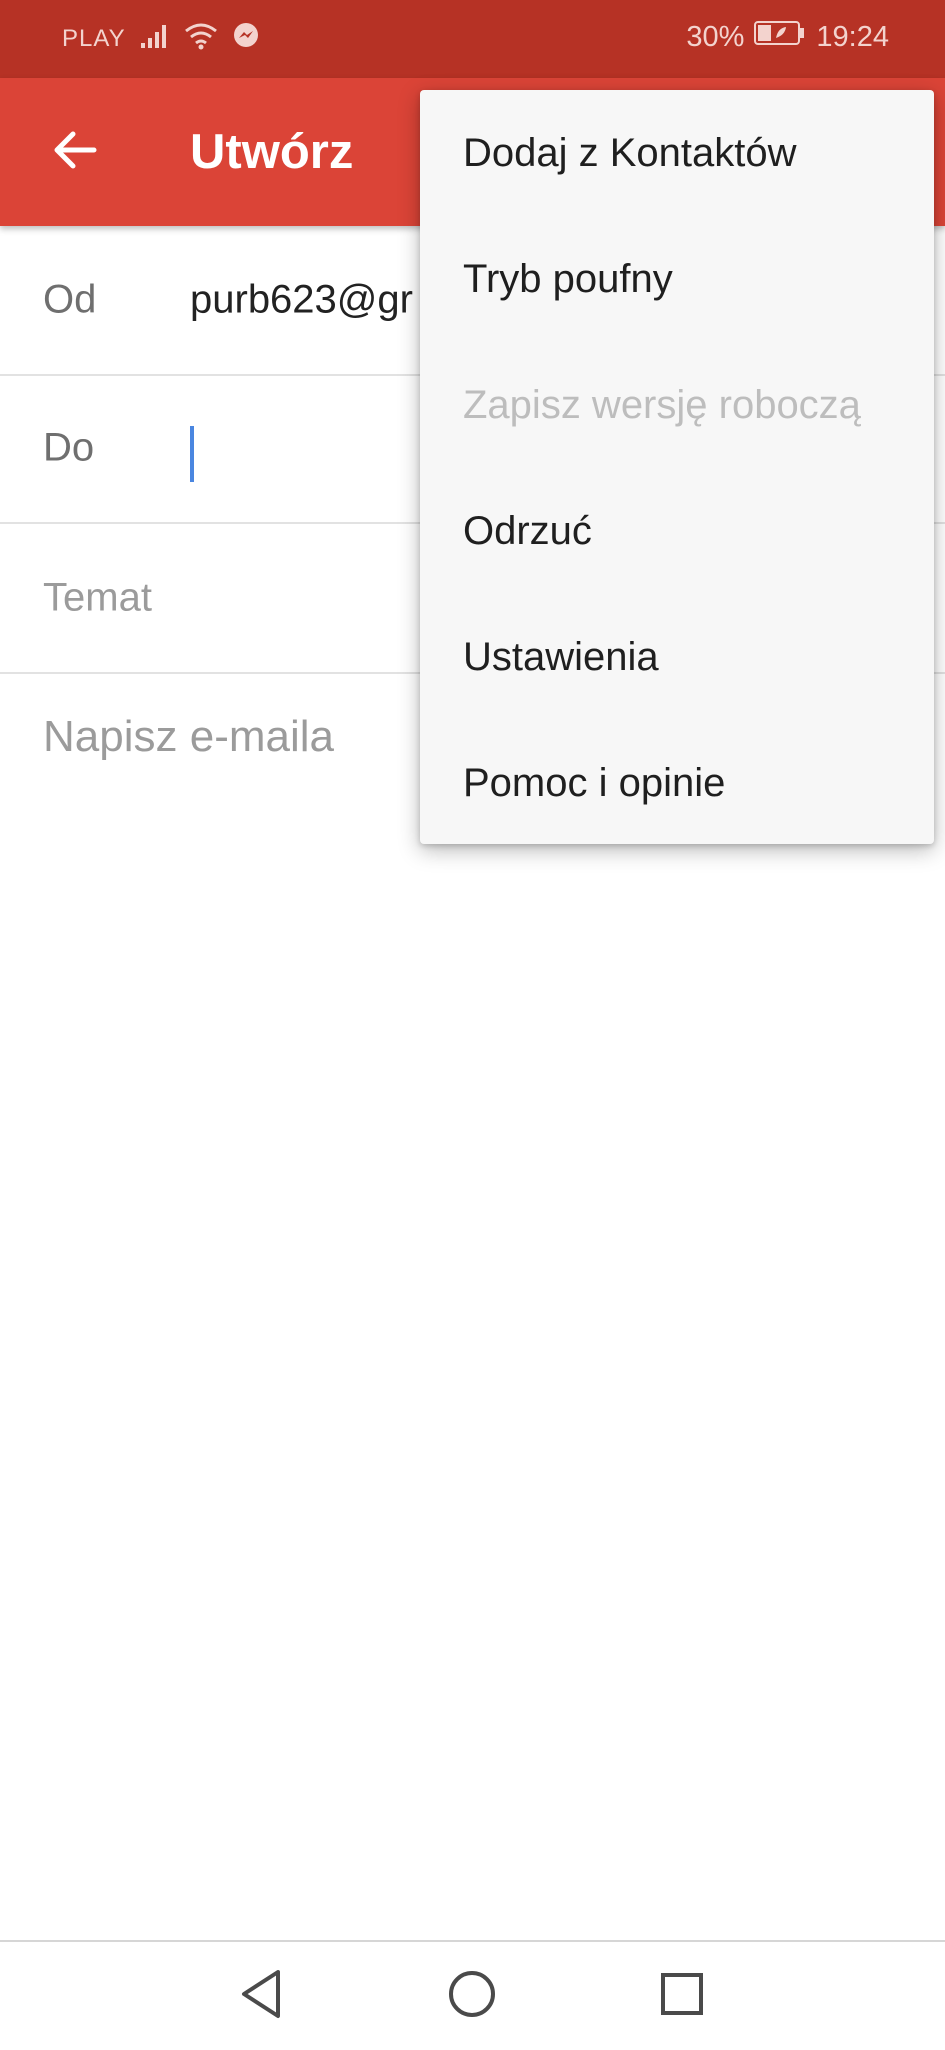 Image resolution: width=945 pixels, height=2050 pixels. I want to click on status-bar: PLAY 30% 19:24, so click(472, 39).